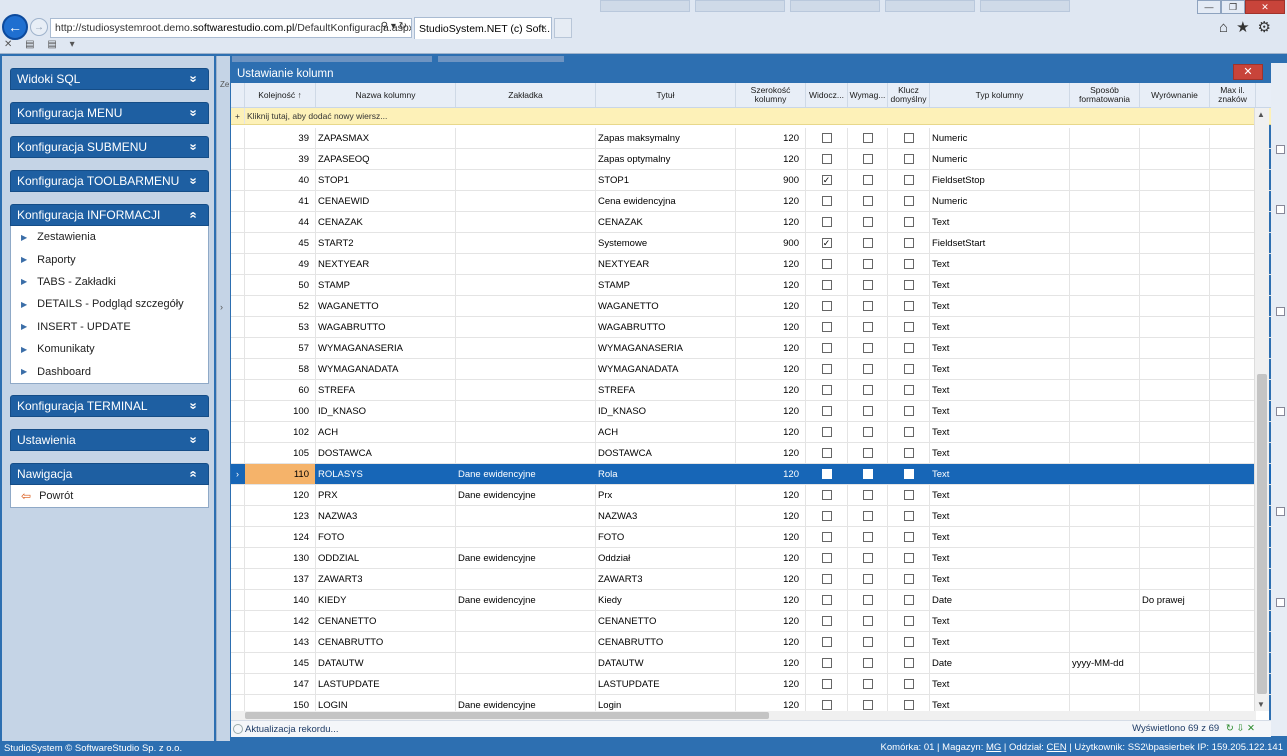 Image resolution: width=1287 pixels, height=756 pixels. What do you see at coordinates (280, 348) in the screenshot?
I see `order-cell: 57` at bounding box center [280, 348].